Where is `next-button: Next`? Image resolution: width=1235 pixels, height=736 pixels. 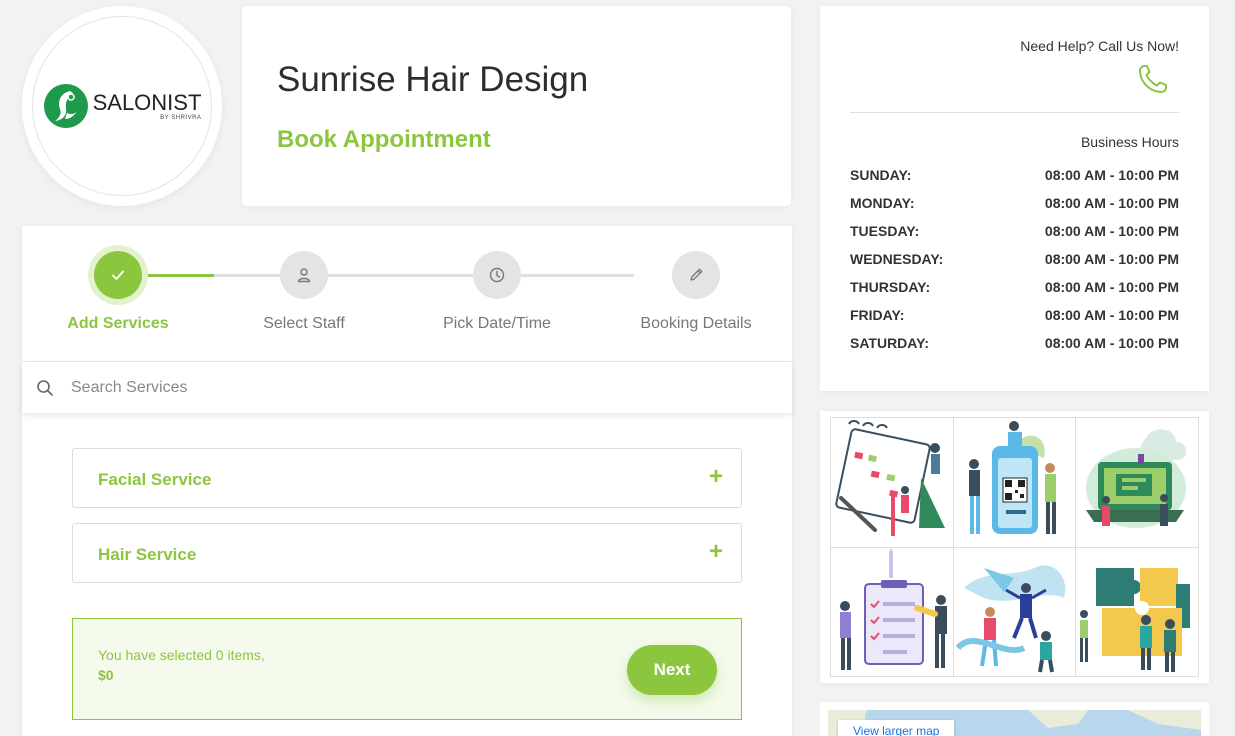
next-button: Next is located at coordinates (672, 670).